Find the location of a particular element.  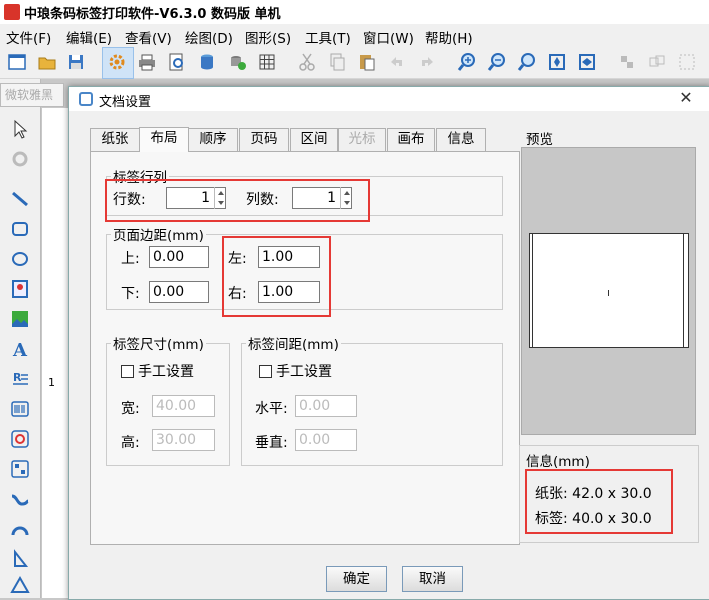

gap-manual-checkbox is located at coordinates (265, 371).